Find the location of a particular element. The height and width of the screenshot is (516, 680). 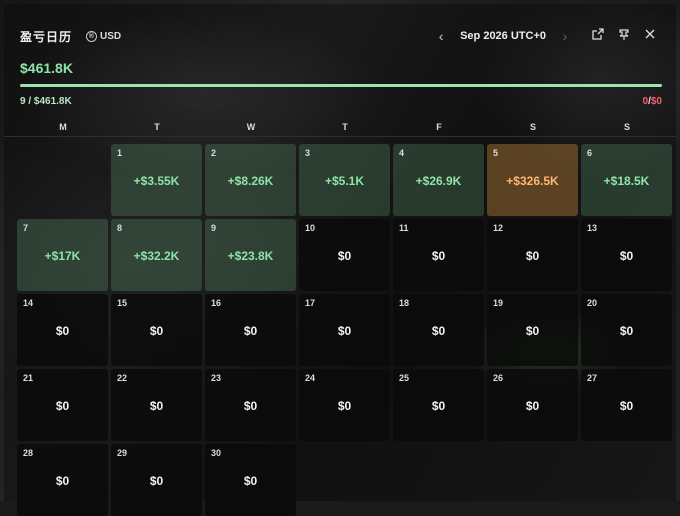

day-number: 29 is located at coordinates (122, 453).